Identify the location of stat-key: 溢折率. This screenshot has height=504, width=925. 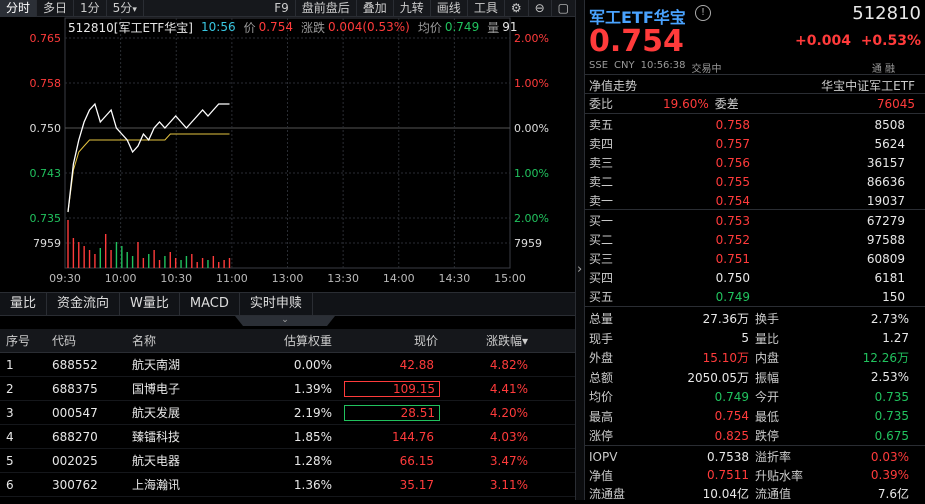
(773, 457).